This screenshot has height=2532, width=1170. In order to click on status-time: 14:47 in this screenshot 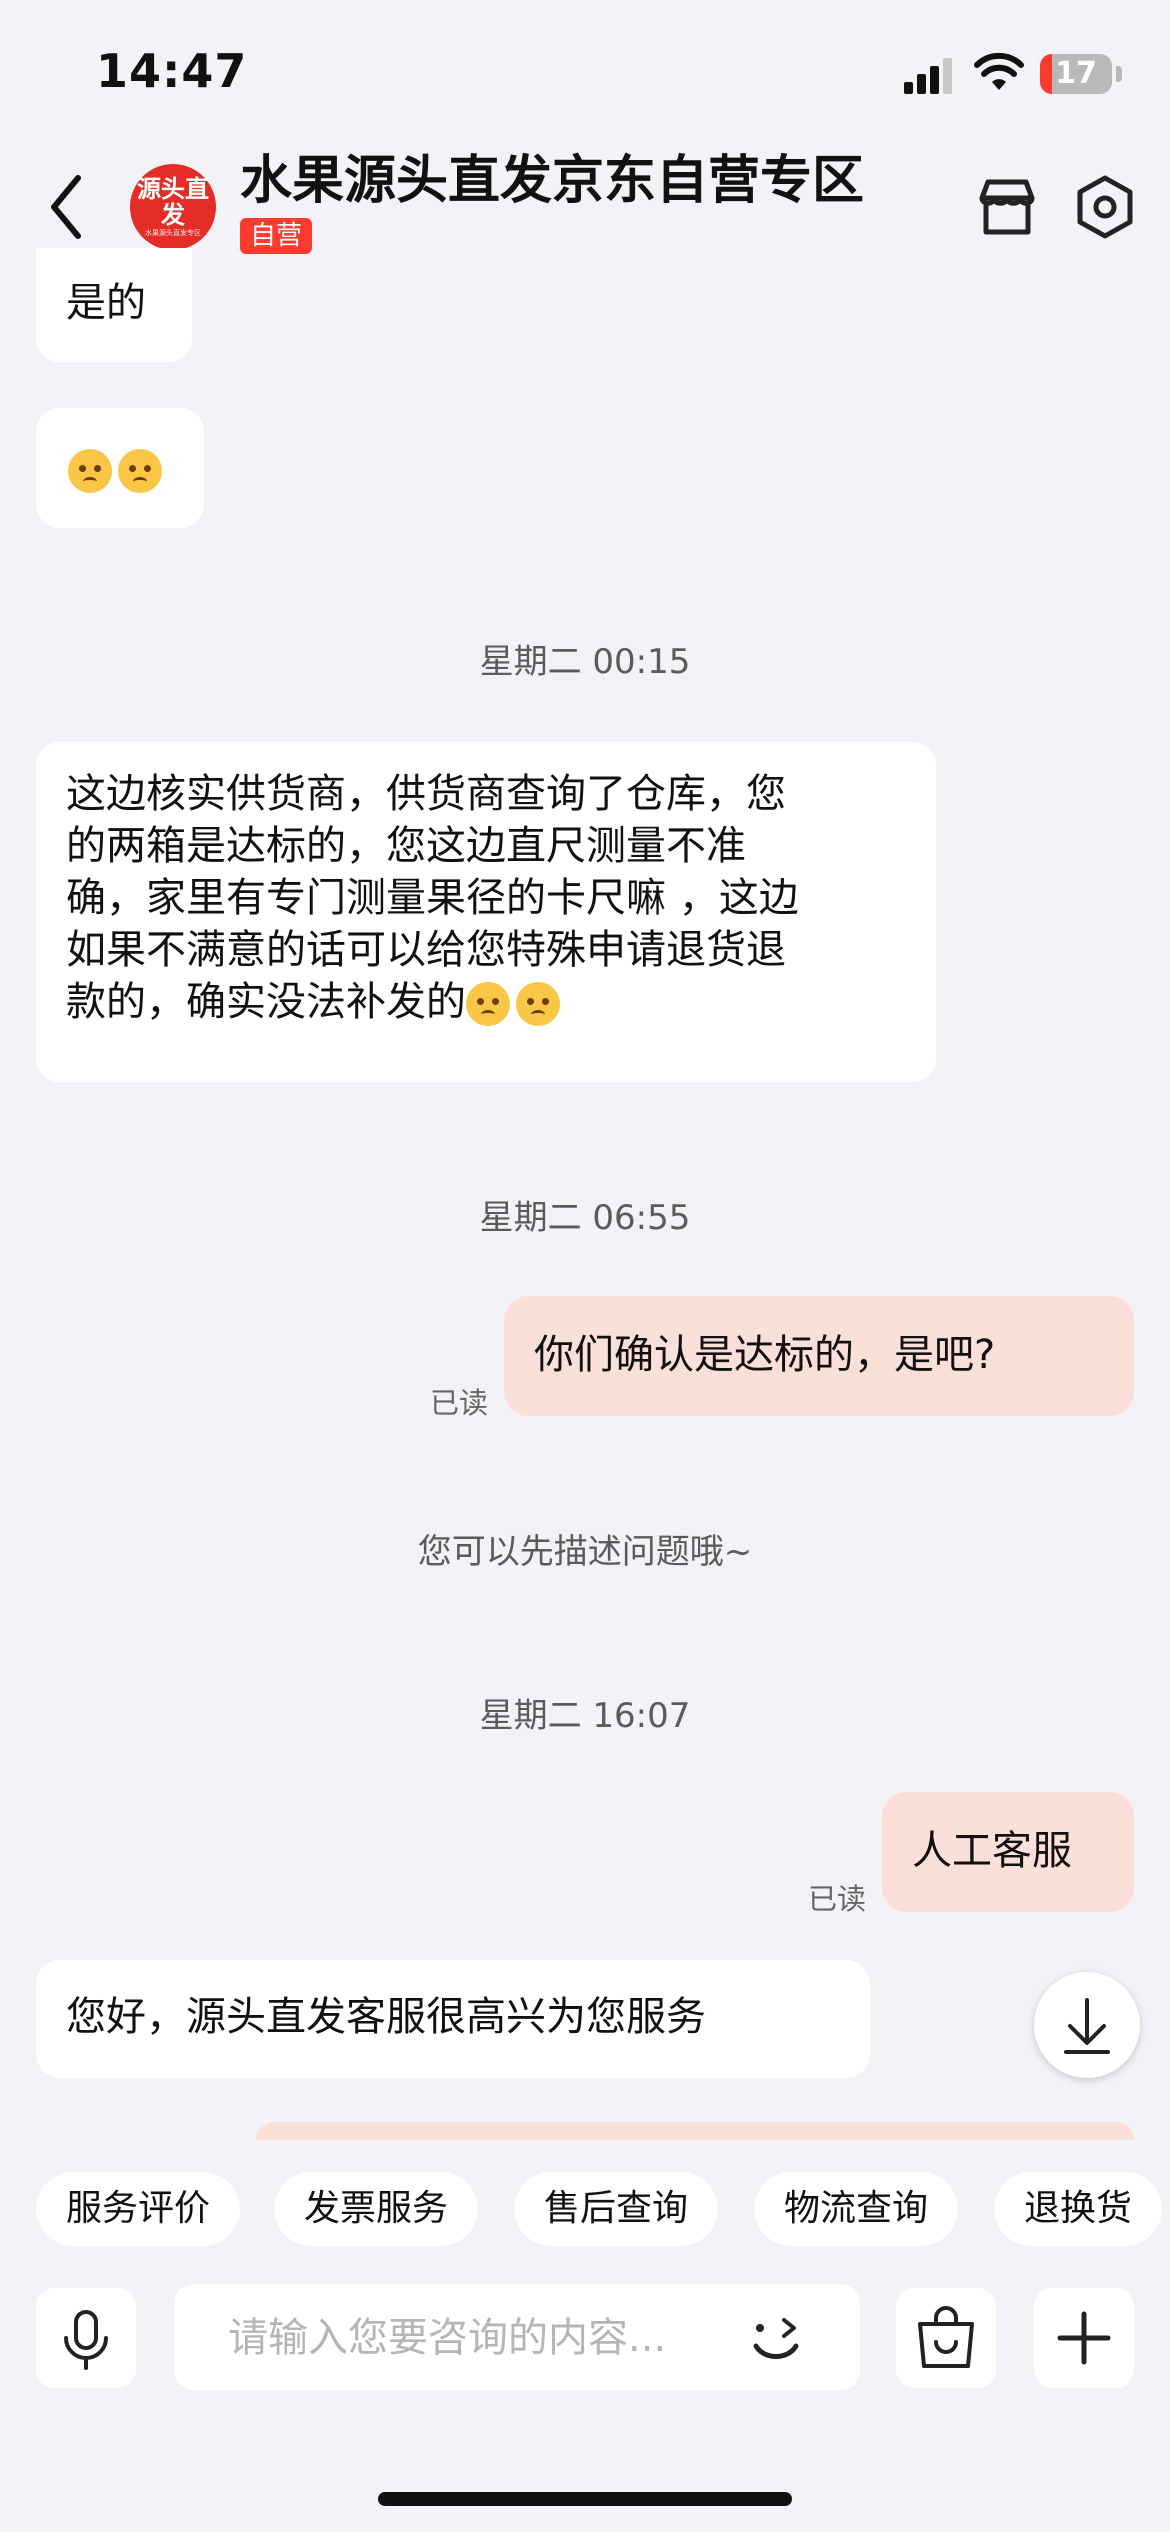, I will do `click(172, 71)`.